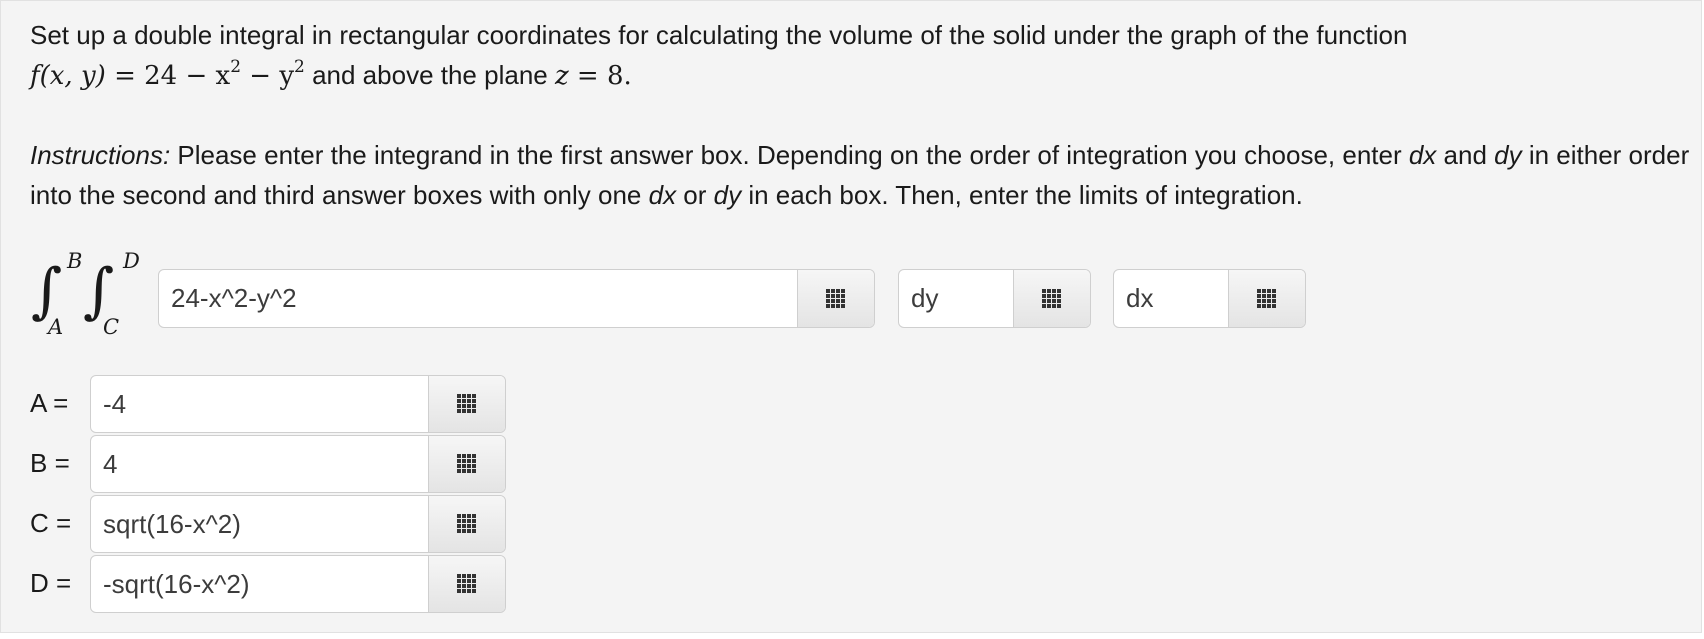 The width and height of the screenshot is (1704, 639). Describe the element at coordinates (49, 403) in the screenshot. I see `limit-a-label: A =` at that location.